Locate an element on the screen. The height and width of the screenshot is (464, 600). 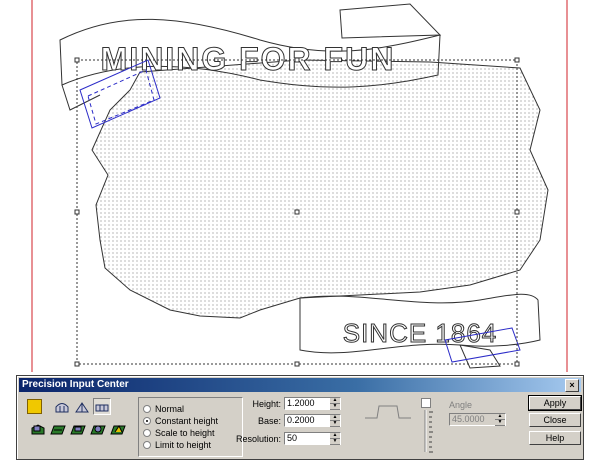
help-button: Help is located at coordinates (555, 438).